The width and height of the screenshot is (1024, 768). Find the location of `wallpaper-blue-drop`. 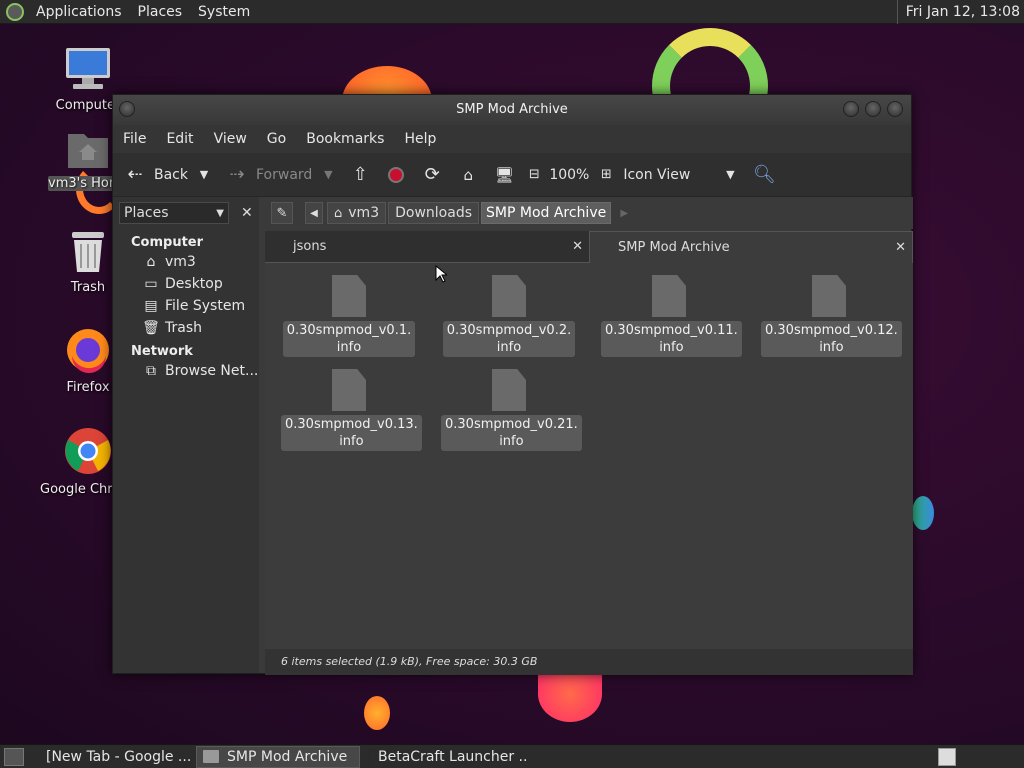

wallpaper-blue-drop is located at coordinates (923, 513).